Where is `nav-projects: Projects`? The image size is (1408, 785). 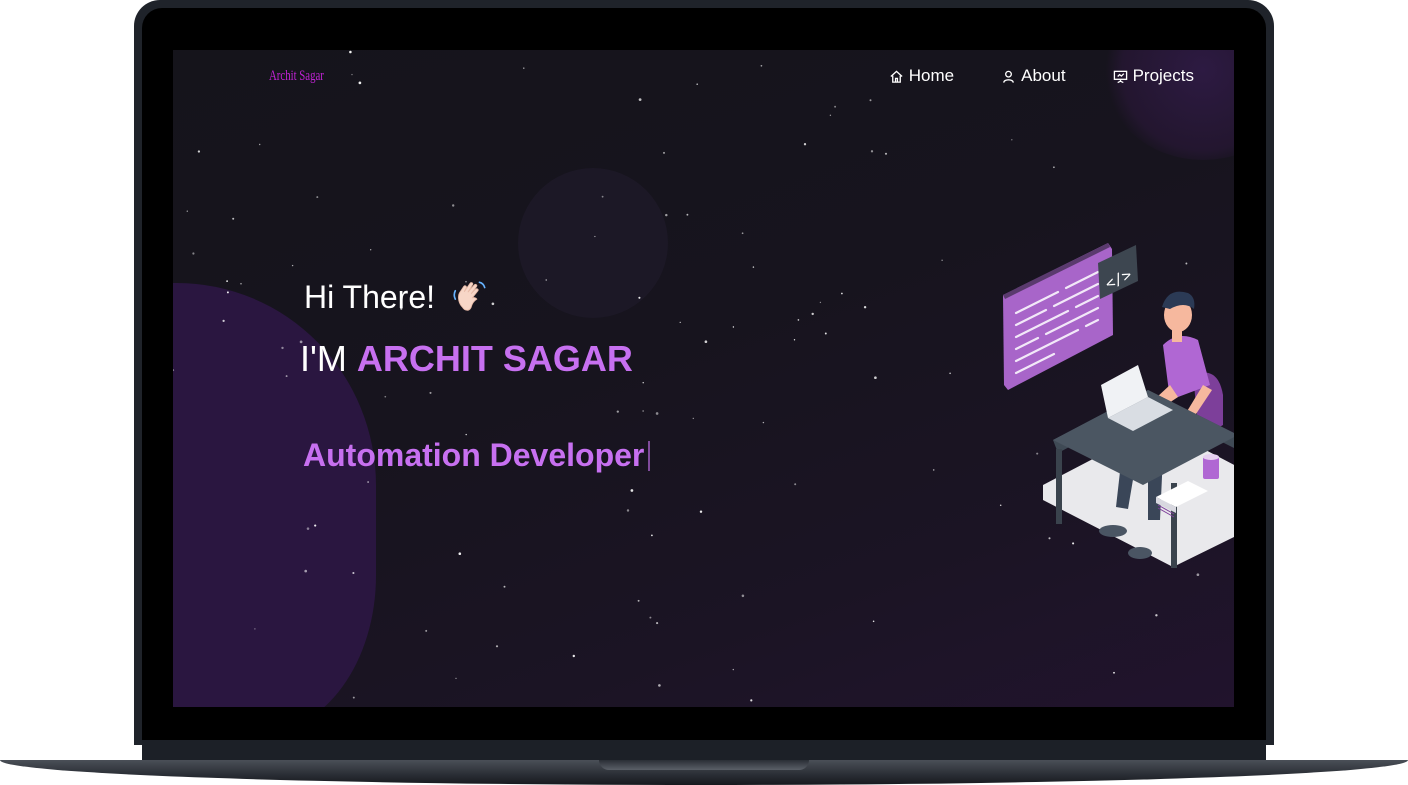
nav-projects: Projects is located at coordinates (1153, 76).